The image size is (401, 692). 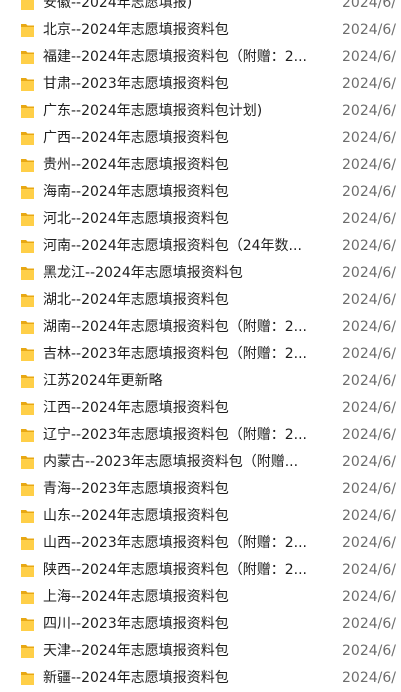 What do you see at coordinates (143, 273) in the screenshot?
I see `file-name: 黑龙江--2024年志愿填报资料包` at bounding box center [143, 273].